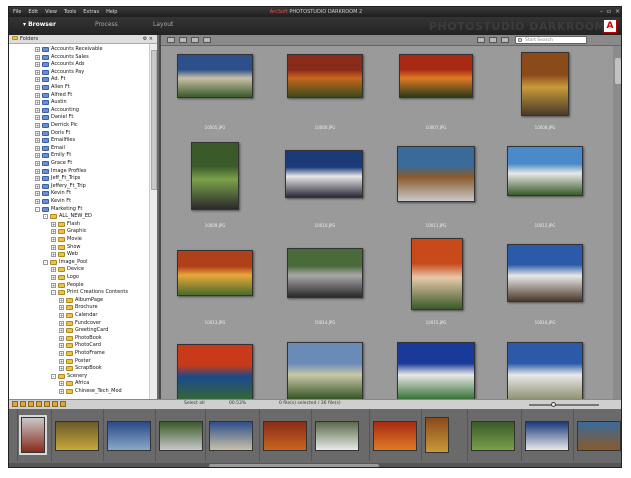  Describe the element at coordinates (617, 223) in the screenshot. I see `grid-scrollbar` at that location.